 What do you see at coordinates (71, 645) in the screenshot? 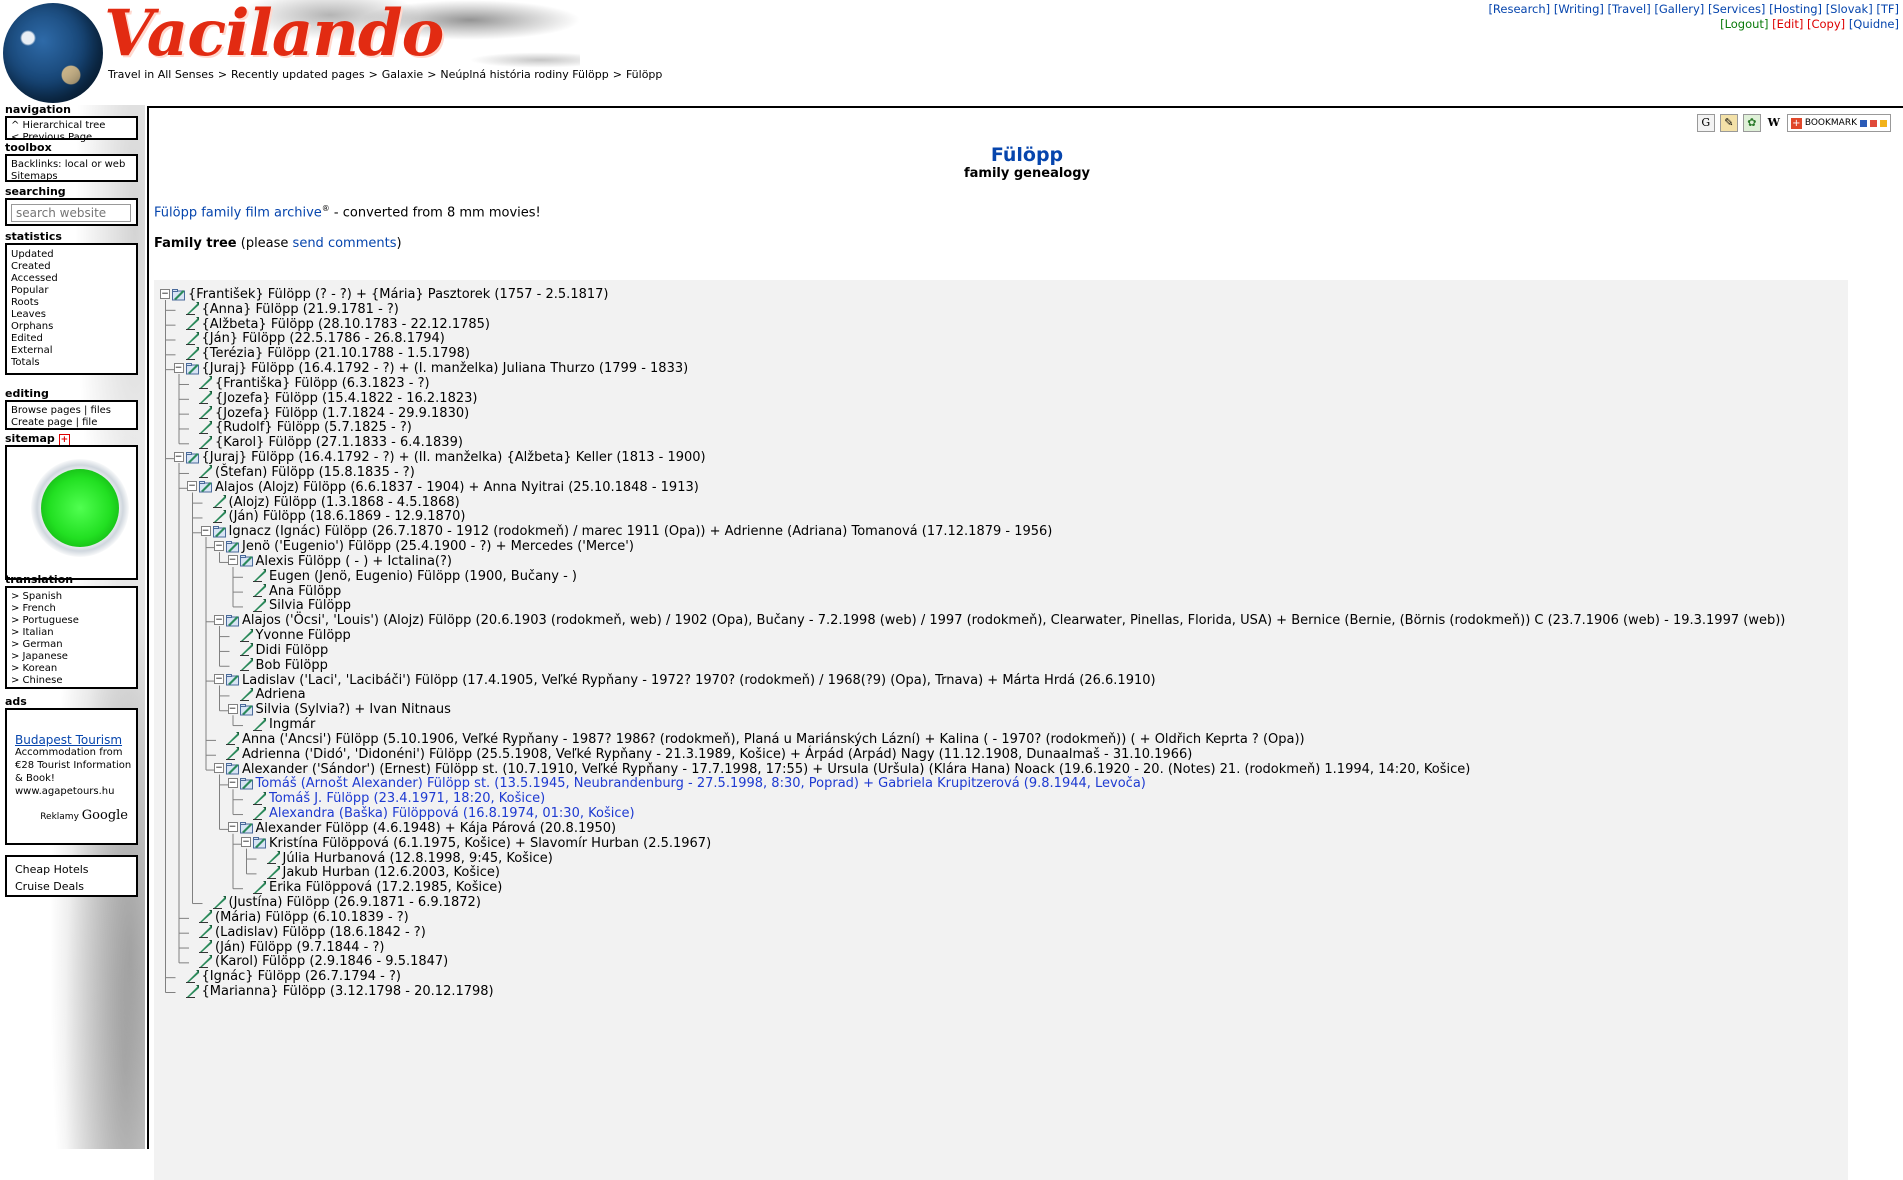
I see `translate-german-link: > German` at bounding box center [71, 645].